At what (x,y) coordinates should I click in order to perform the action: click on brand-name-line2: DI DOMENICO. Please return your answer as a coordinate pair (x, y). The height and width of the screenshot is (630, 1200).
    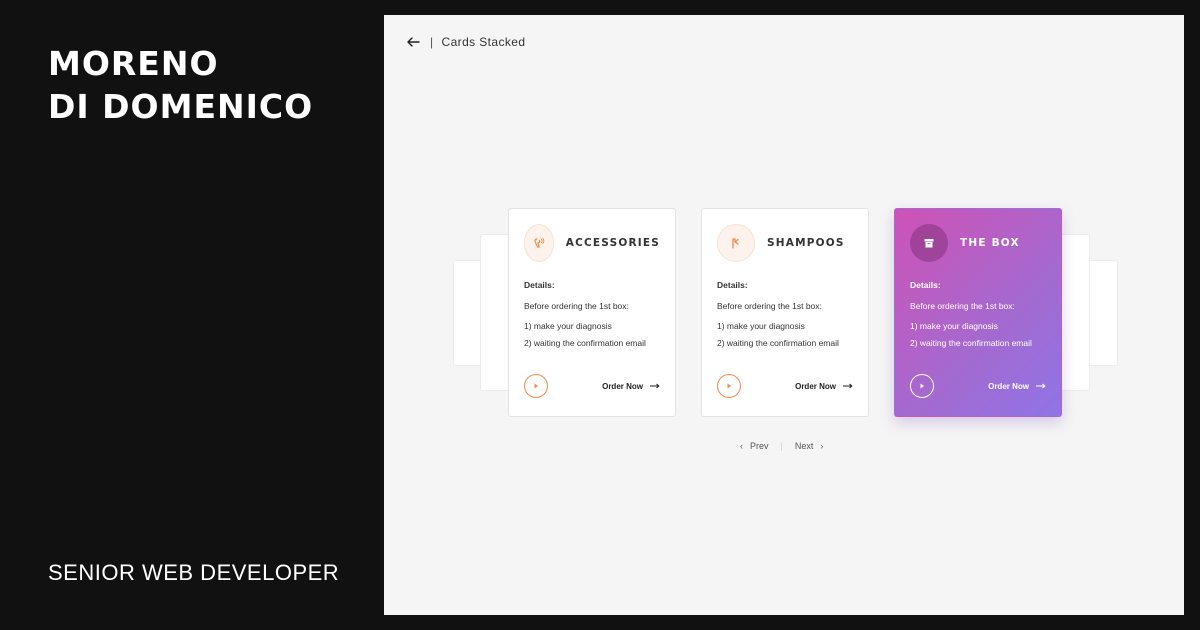
    Looking at the image, I should click on (181, 106).